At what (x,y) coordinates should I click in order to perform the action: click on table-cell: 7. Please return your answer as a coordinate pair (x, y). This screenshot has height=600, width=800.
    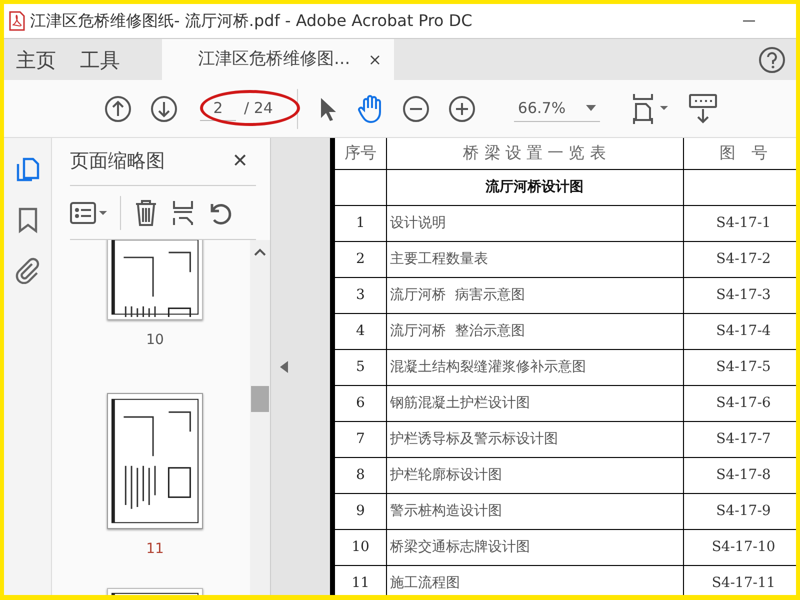
    Looking at the image, I should click on (360, 439).